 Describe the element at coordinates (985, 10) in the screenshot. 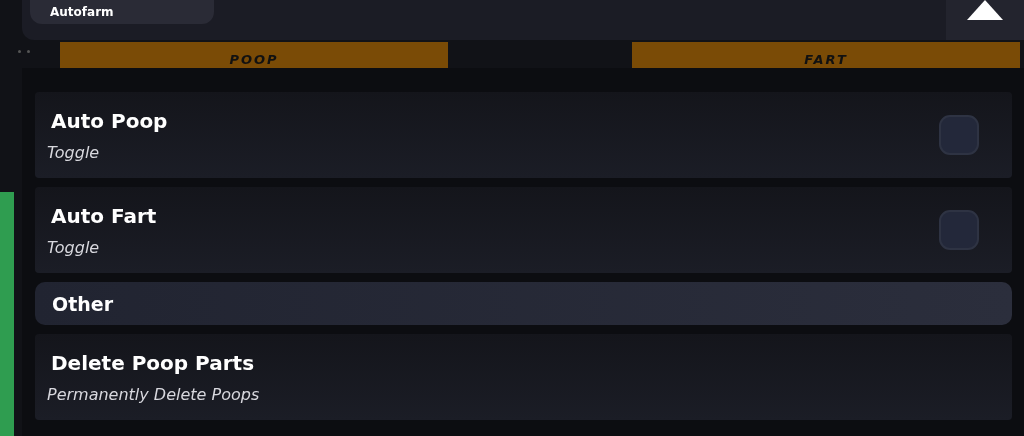

I see `triangle-icon` at that location.